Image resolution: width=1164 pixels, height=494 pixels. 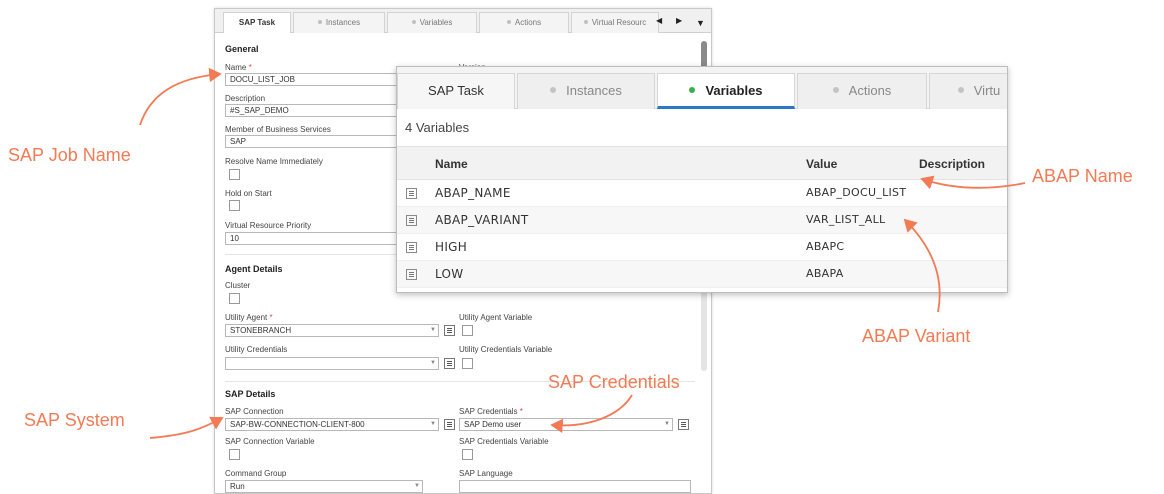 I want to click on sap-language-input, so click(x=575, y=486).